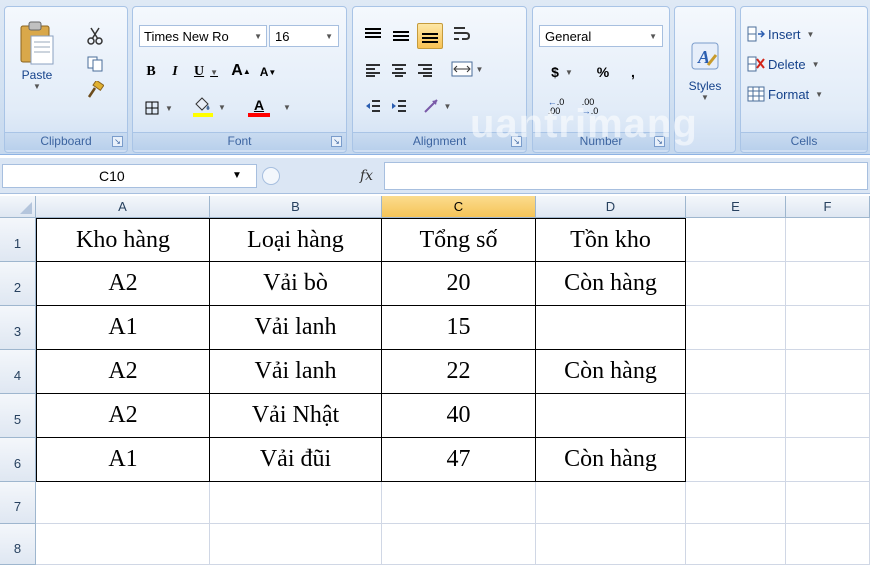 The image size is (870, 565). What do you see at coordinates (590, 107) in the screenshot?
I see `decrease-decimal-button: .00 →.0` at bounding box center [590, 107].